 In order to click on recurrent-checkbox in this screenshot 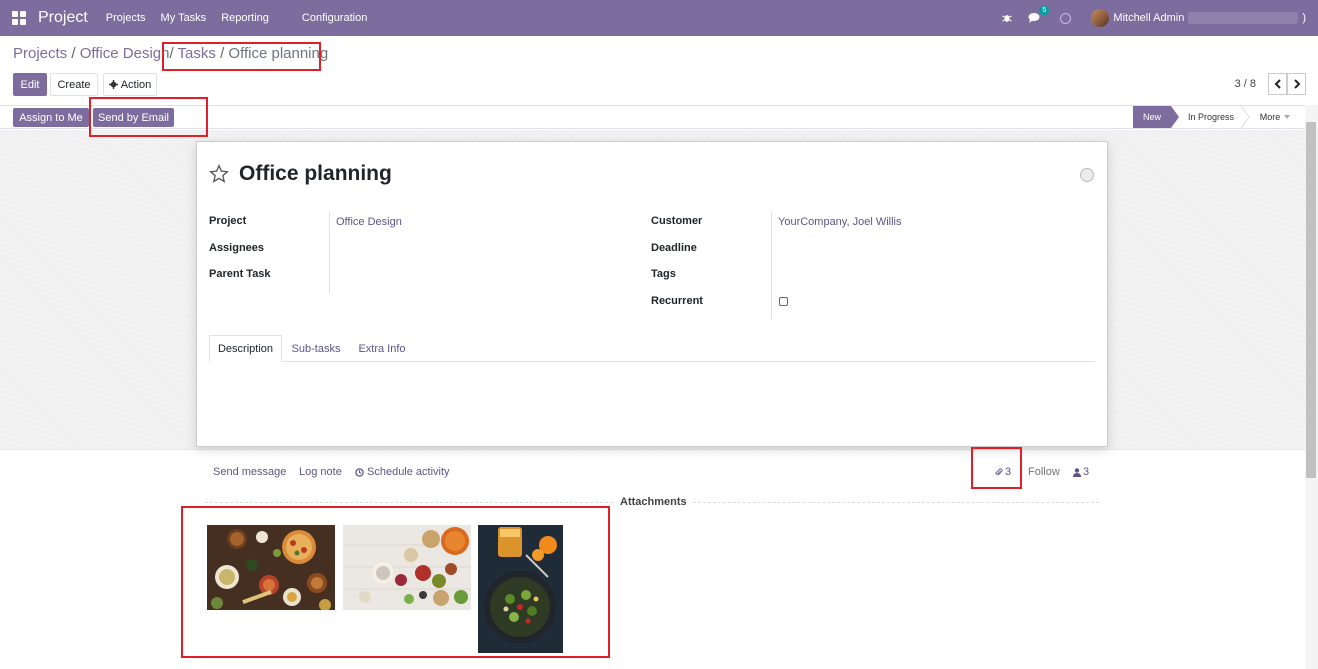, I will do `click(783, 301)`.